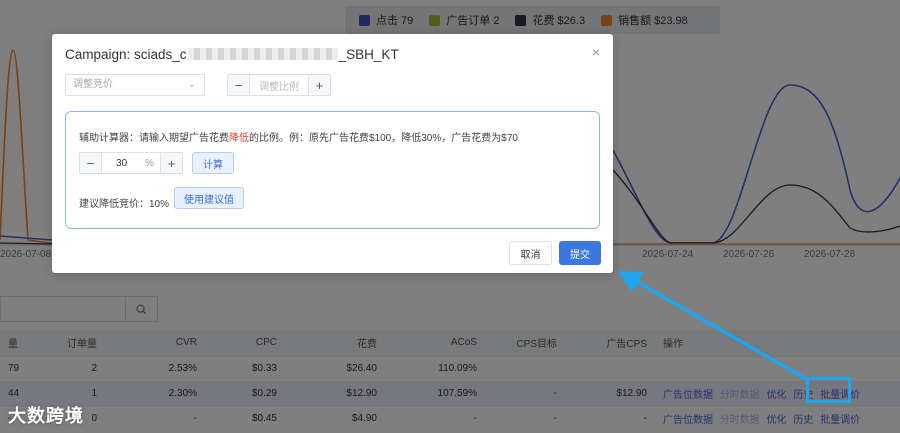 The height and width of the screenshot is (433, 900). I want to click on adjust-ratio-input: 调整比例, so click(279, 85).